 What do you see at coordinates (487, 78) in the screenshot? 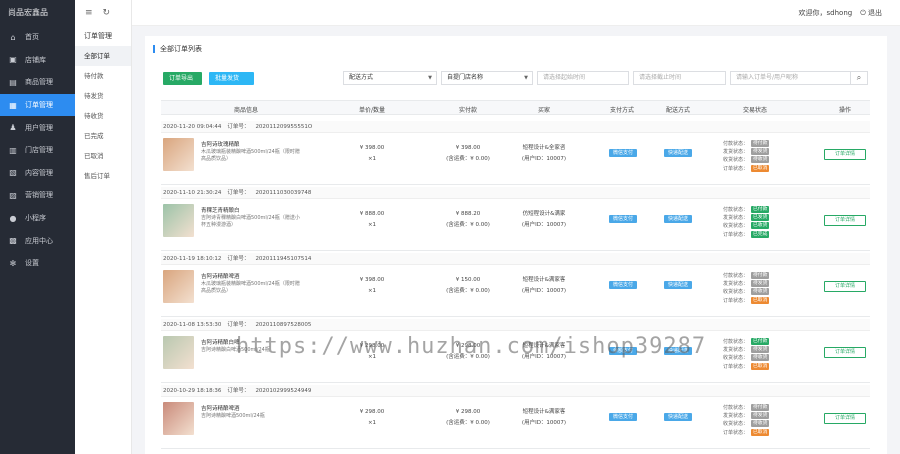
I see `pickup-store-select: 自提门店名称 ▼` at bounding box center [487, 78].